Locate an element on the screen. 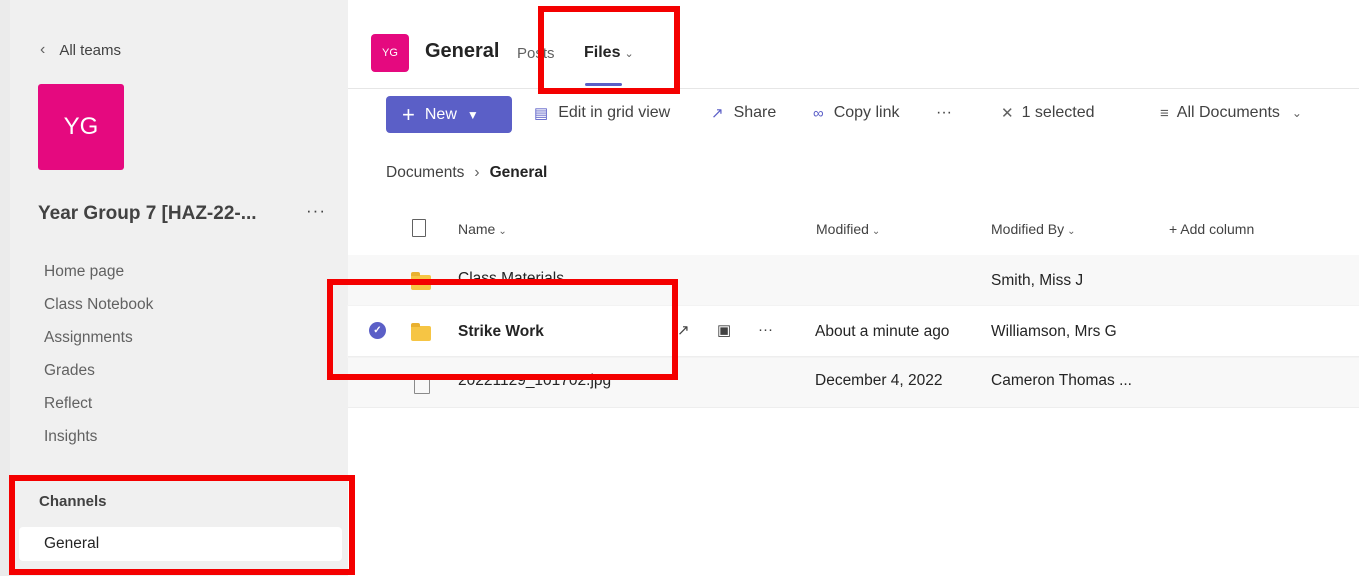 This screenshot has height=576, width=1359. view-selector: ≡ All Documents ⌄ is located at coordinates (1231, 113).